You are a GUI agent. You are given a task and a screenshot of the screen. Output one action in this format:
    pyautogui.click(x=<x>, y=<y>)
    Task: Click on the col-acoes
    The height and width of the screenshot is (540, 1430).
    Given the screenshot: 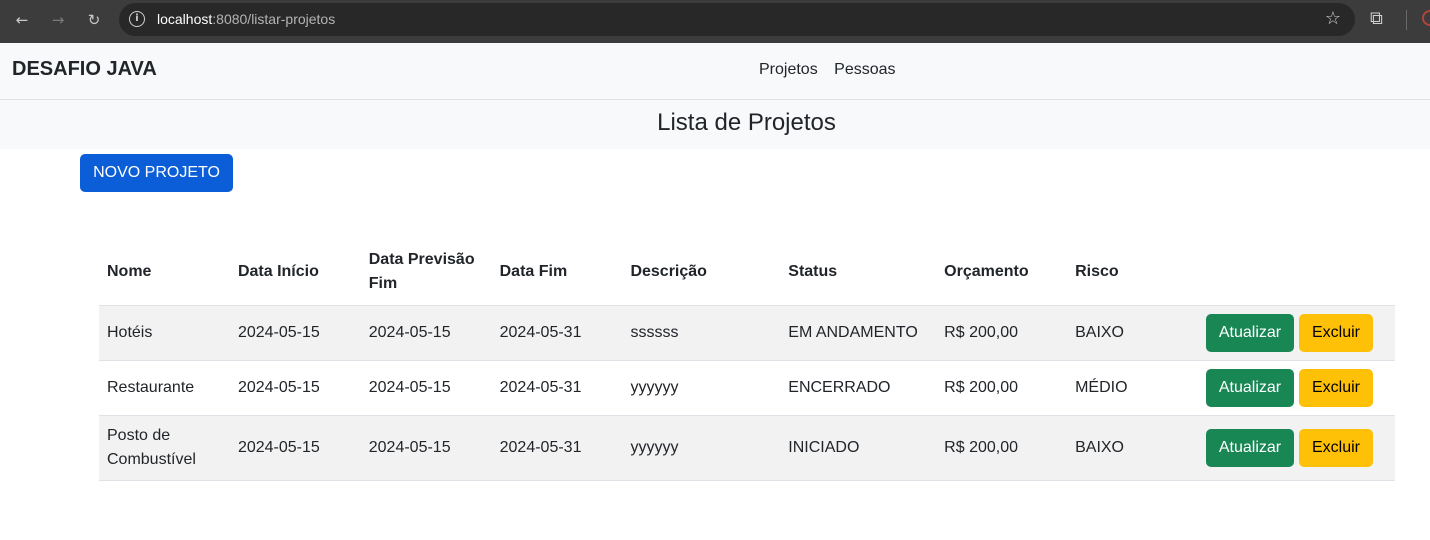 What is the action you would take?
    pyautogui.click(x=1296, y=273)
    